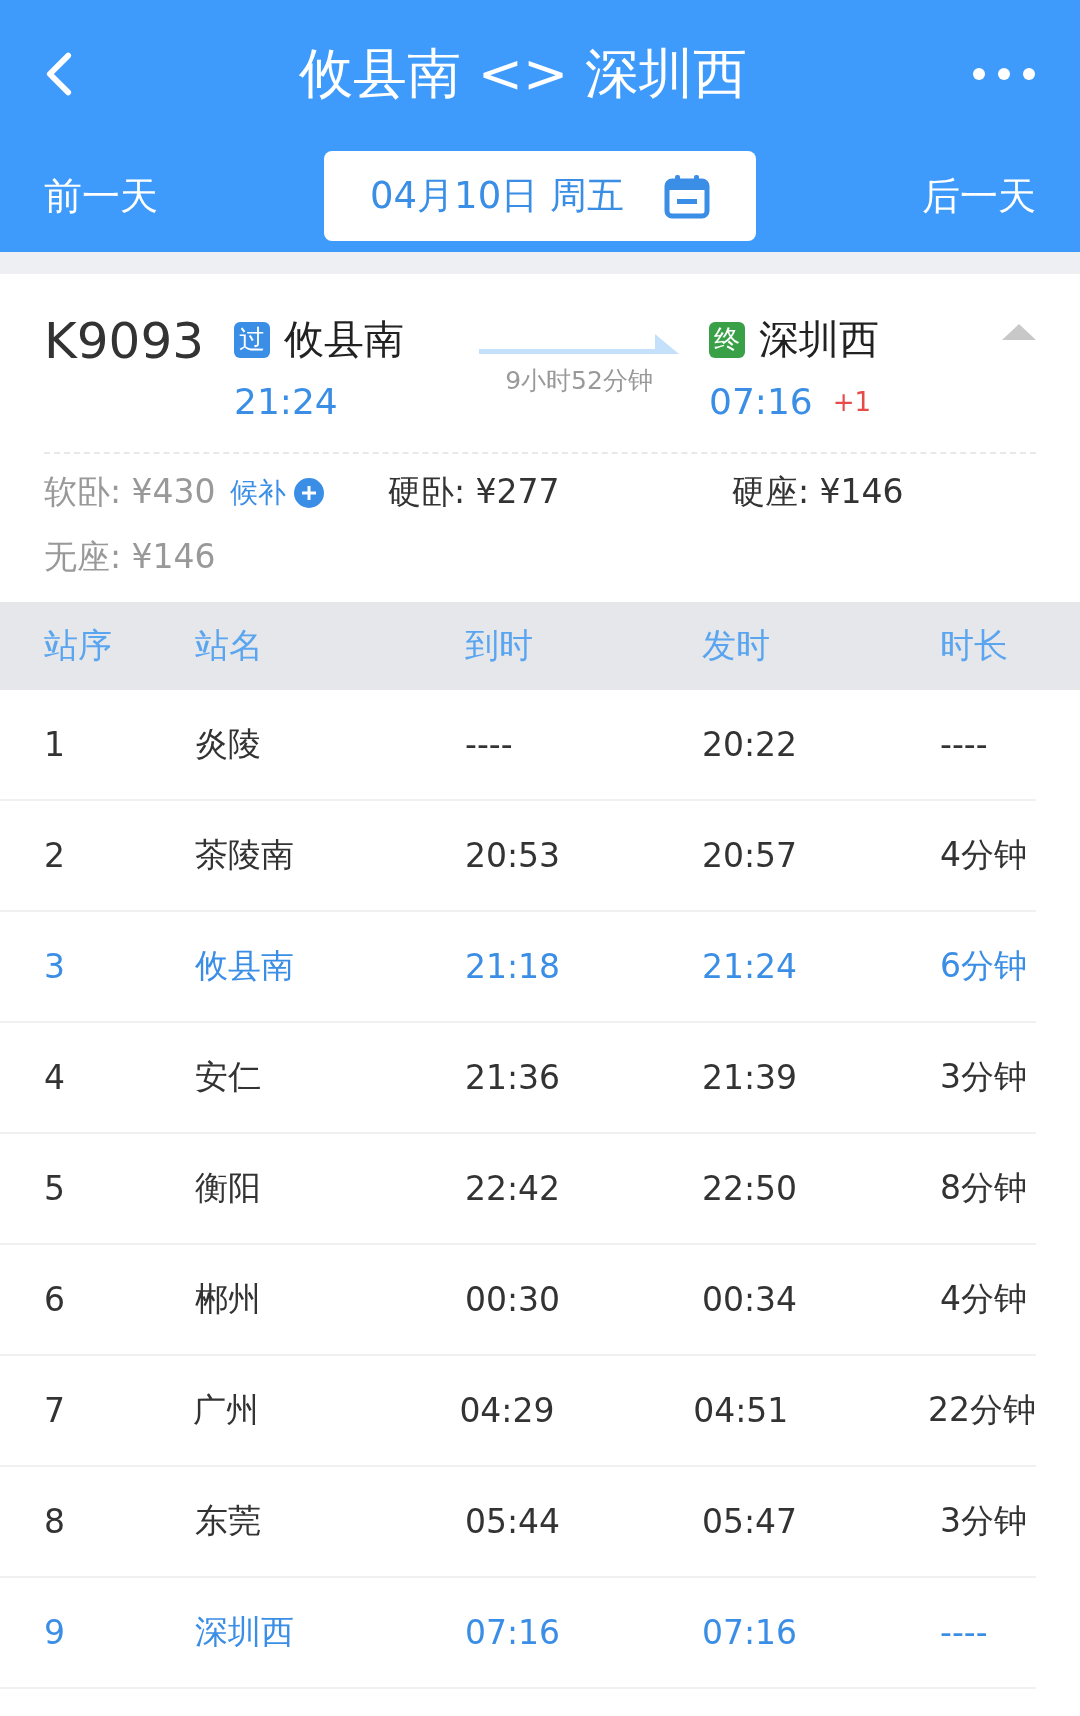 This screenshot has width=1080, height=1716. What do you see at coordinates (513, 1077) in the screenshot?
I see `table-cell-text: 21:36` at bounding box center [513, 1077].